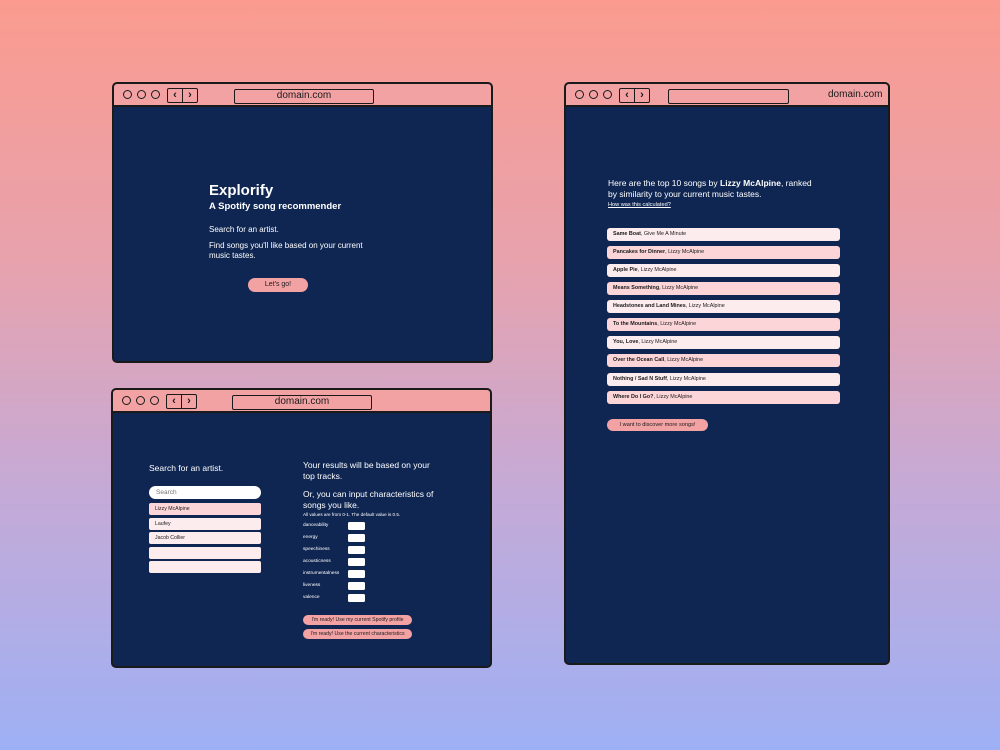 The image size is (1000, 750). What do you see at coordinates (368, 494) in the screenshot?
I see `characteristics-heading: Or, you can input characteristics of` at bounding box center [368, 494].